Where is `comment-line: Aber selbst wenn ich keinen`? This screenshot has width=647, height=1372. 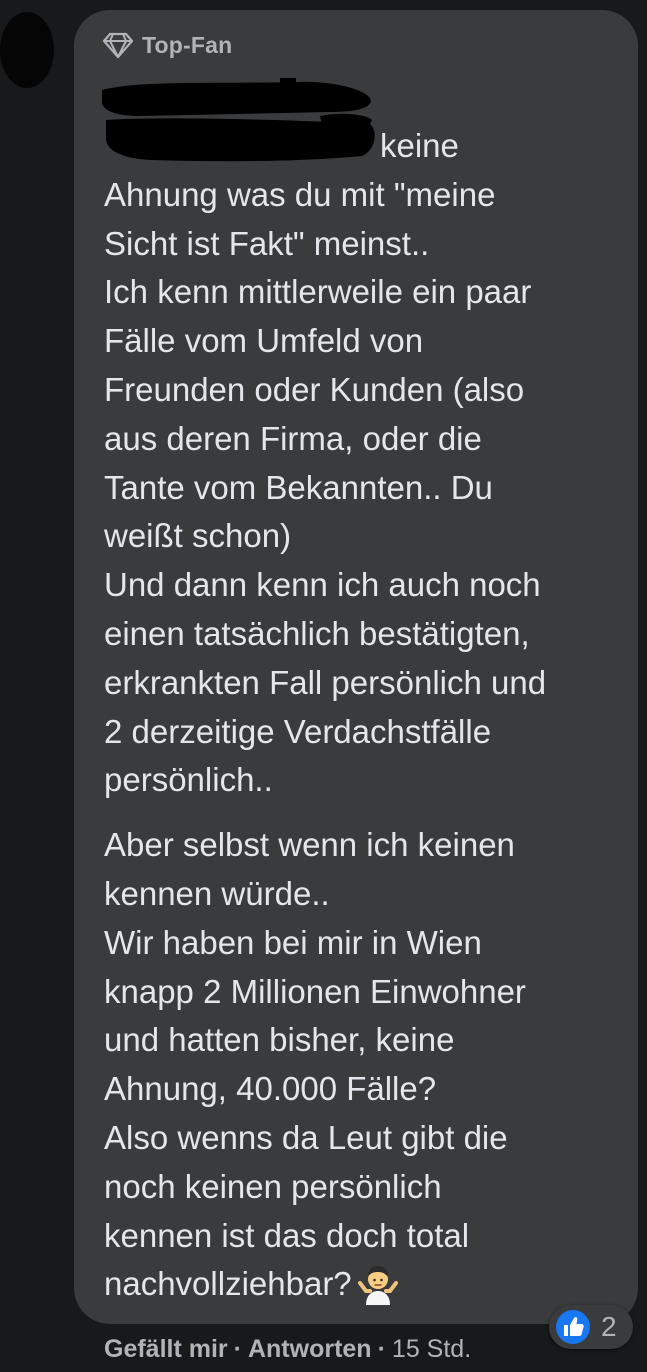 comment-line: Aber selbst wenn ich keinen is located at coordinates (364, 845).